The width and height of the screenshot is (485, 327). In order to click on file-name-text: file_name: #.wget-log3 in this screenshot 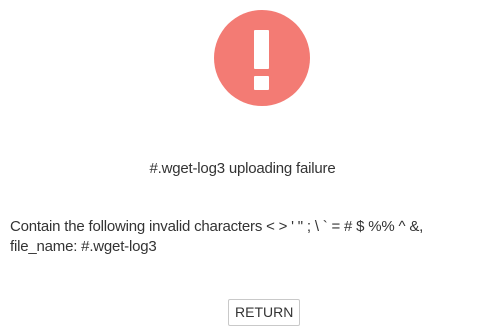, I will do `click(83, 246)`.